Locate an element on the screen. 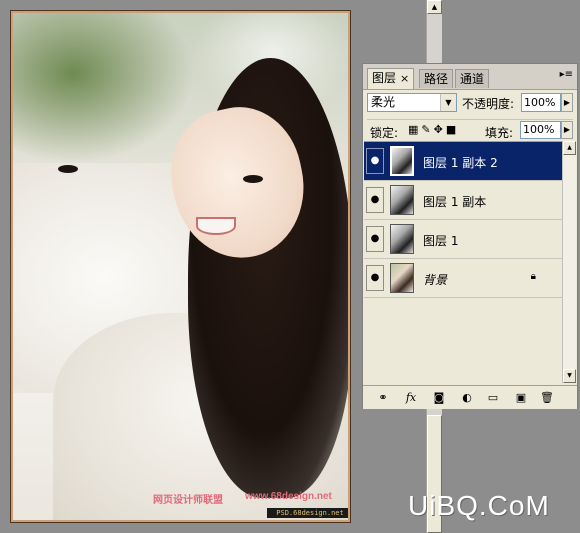 This screenshot has width=580, height=533. layer-name: 图层 1 副本 is located at coordinates (455, 202).